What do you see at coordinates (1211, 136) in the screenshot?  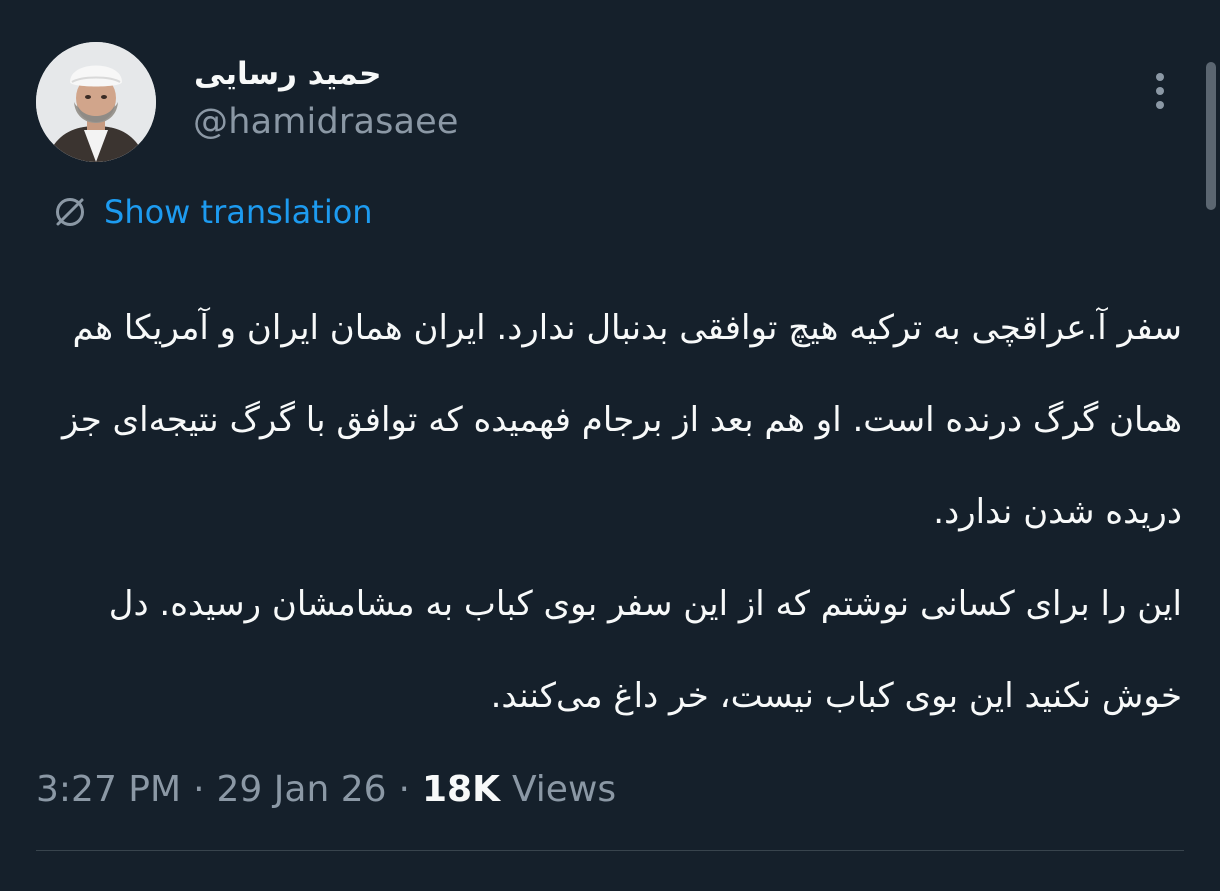 I see `scrollbar-thumb` at bounding box center [1211, 136].